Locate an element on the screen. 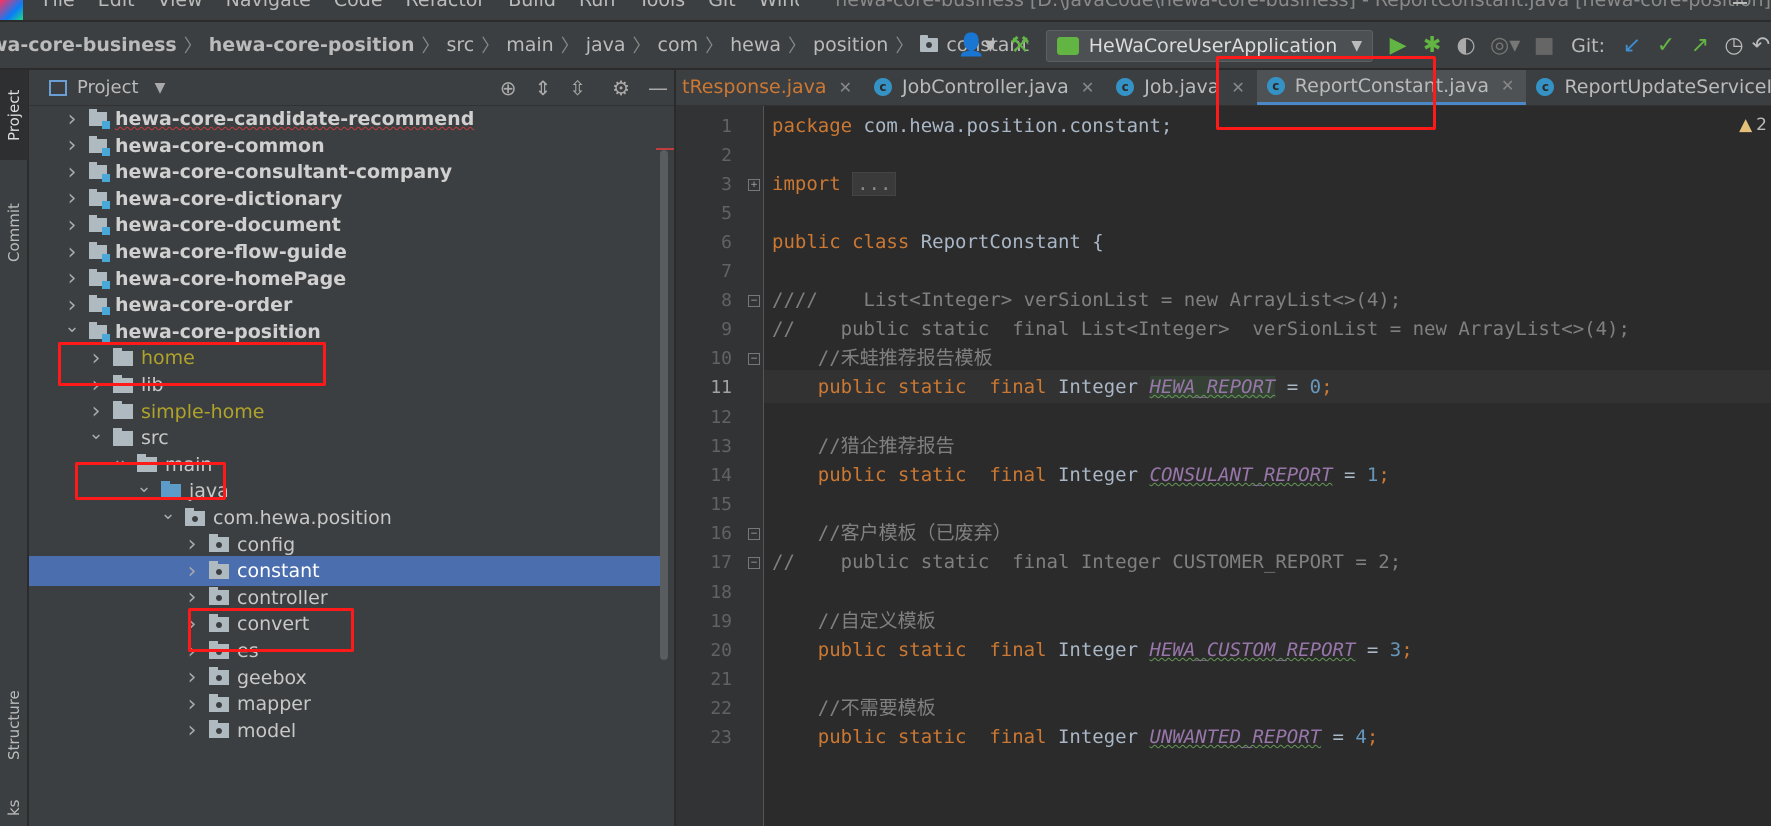 The width and height of the screenshot is (1771, 826). fold-toggle-icon: + is located at coordinates (754, 185).